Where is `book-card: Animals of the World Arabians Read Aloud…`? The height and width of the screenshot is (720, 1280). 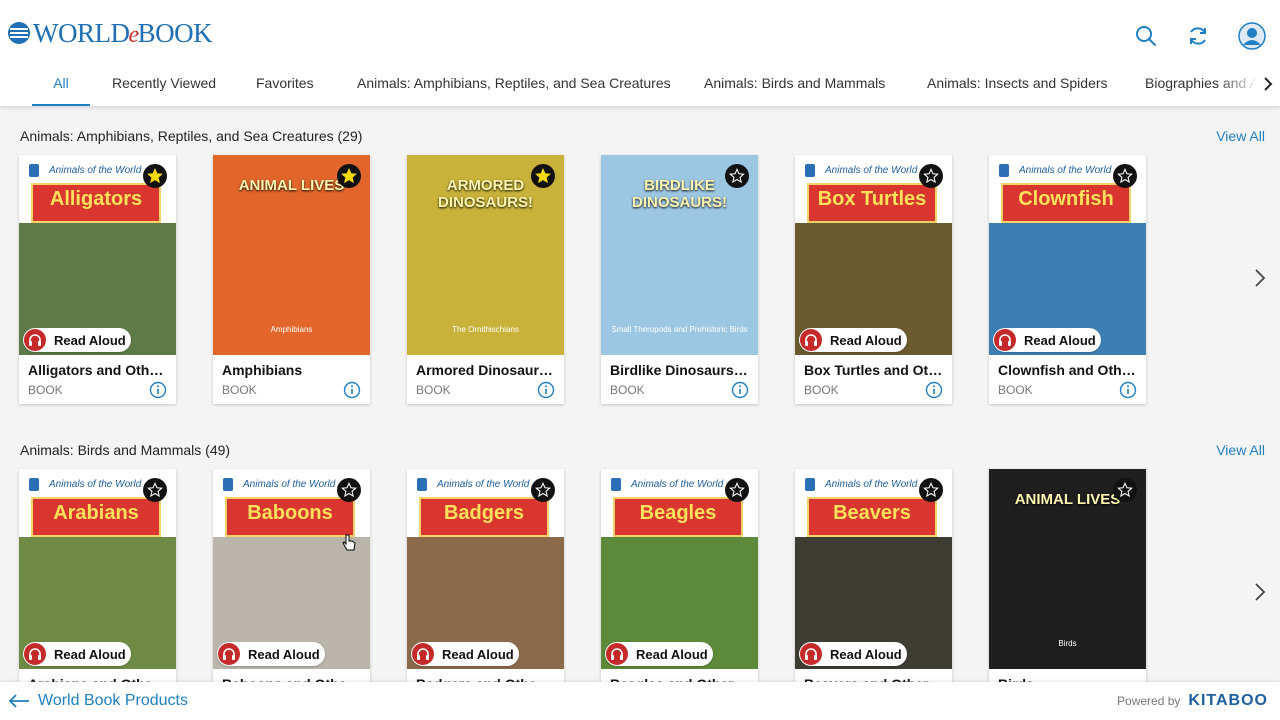 book-card: Animals of the World Arabians Read Aloud… is located at coordinates (97, 593).